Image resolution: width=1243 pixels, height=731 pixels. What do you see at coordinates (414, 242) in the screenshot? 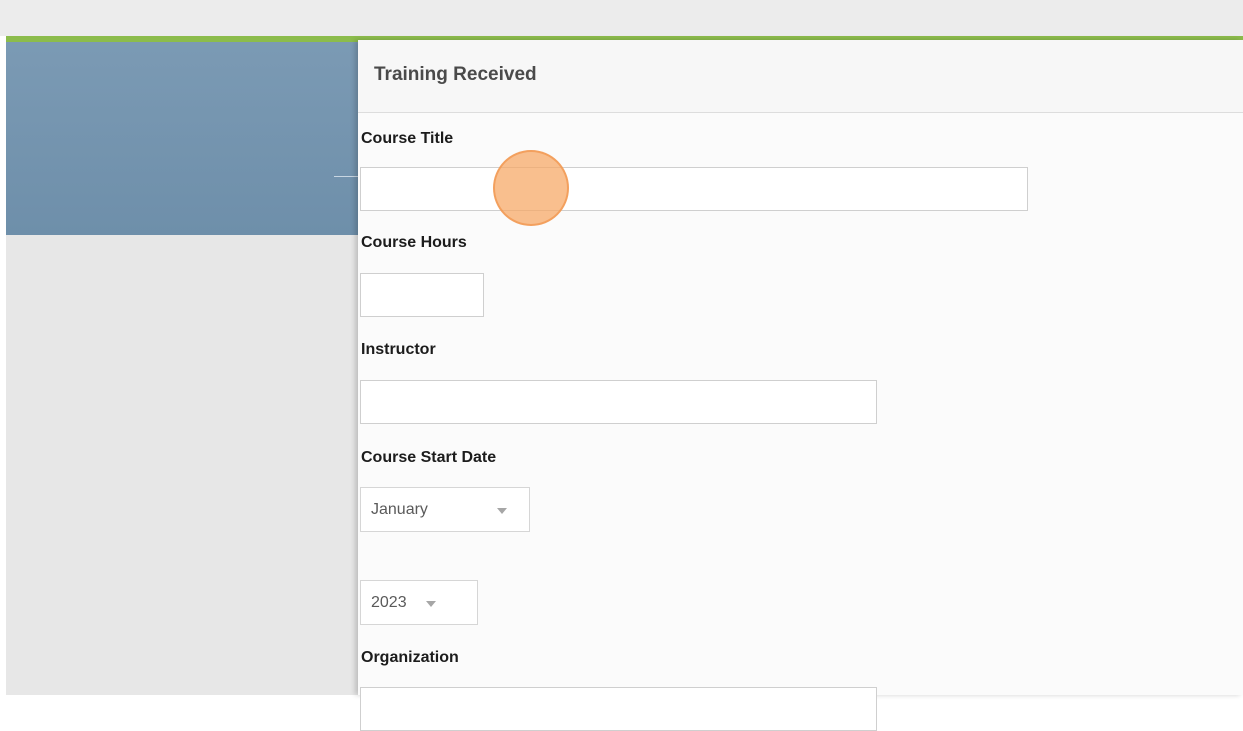
I see `course-hours-label: Course Hours` at bounding box center [414, 242].